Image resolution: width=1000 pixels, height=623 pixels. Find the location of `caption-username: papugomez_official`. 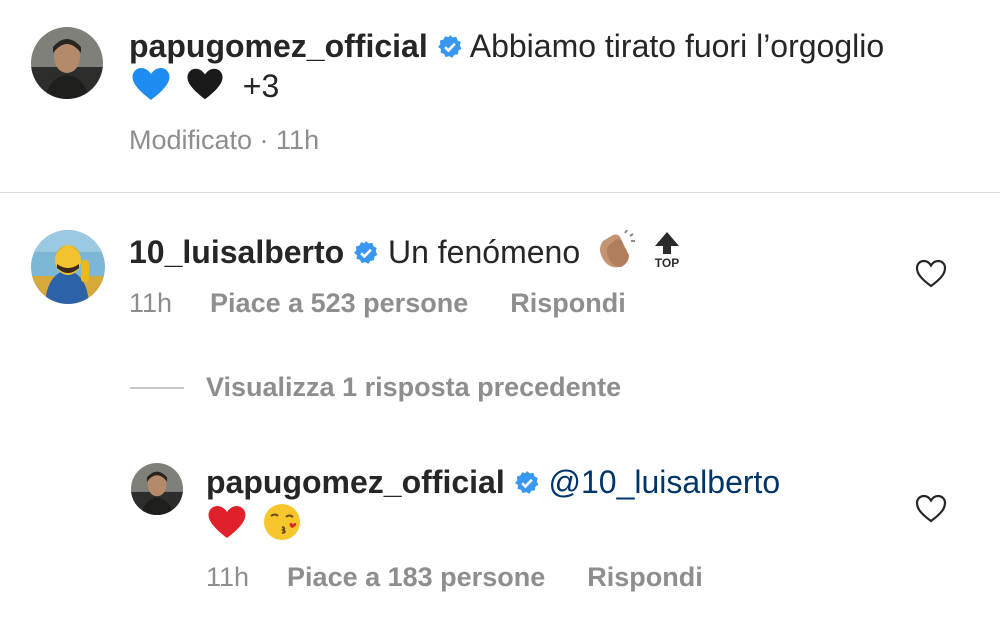

caption-username: papugomez_official is located at coordinates (278, 46).